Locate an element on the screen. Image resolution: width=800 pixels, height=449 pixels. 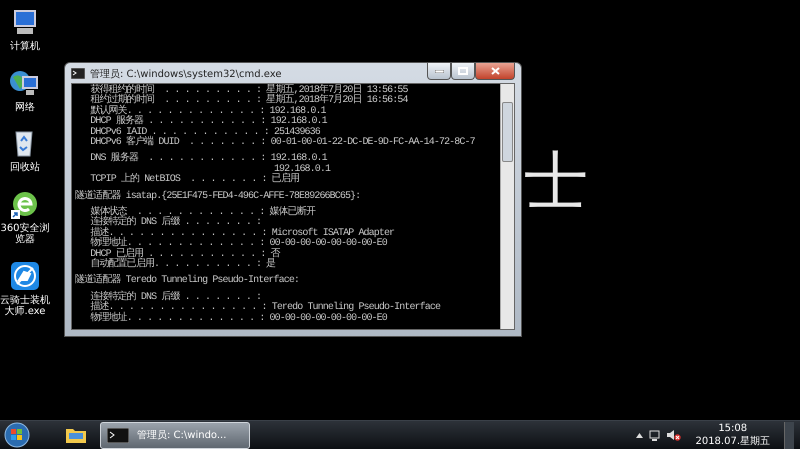
folder-icon is located at coordinates (76, 435).